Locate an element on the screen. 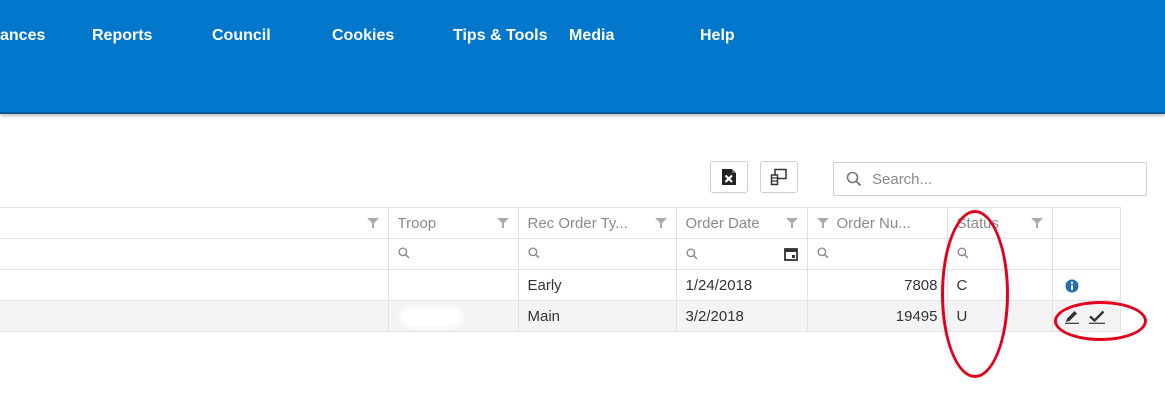  excel-export-icon is located at coordinates (729, 177).